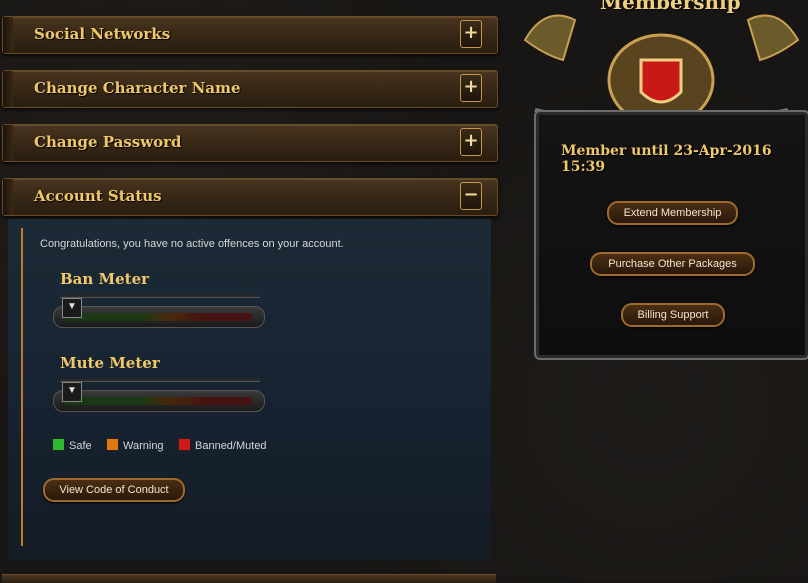 The height and width of the screenshot is (583, 808). I want to click on ban-meter-pointer-icon: ▼, so click(72, 308).